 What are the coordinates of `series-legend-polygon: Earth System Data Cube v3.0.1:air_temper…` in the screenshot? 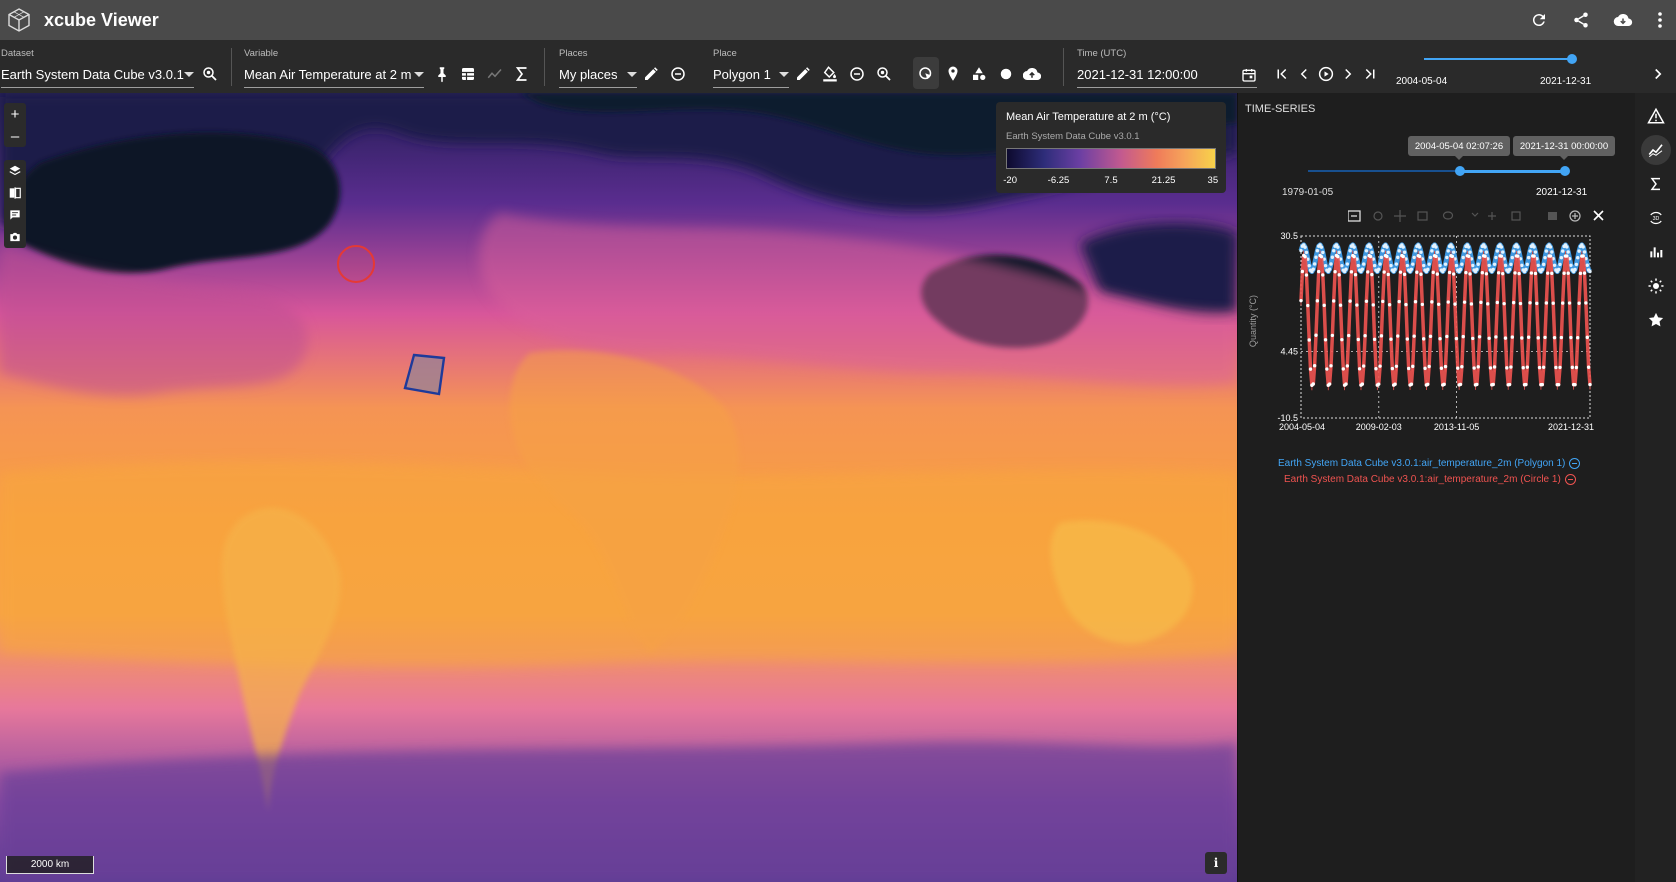 It's located at (1429, 463).